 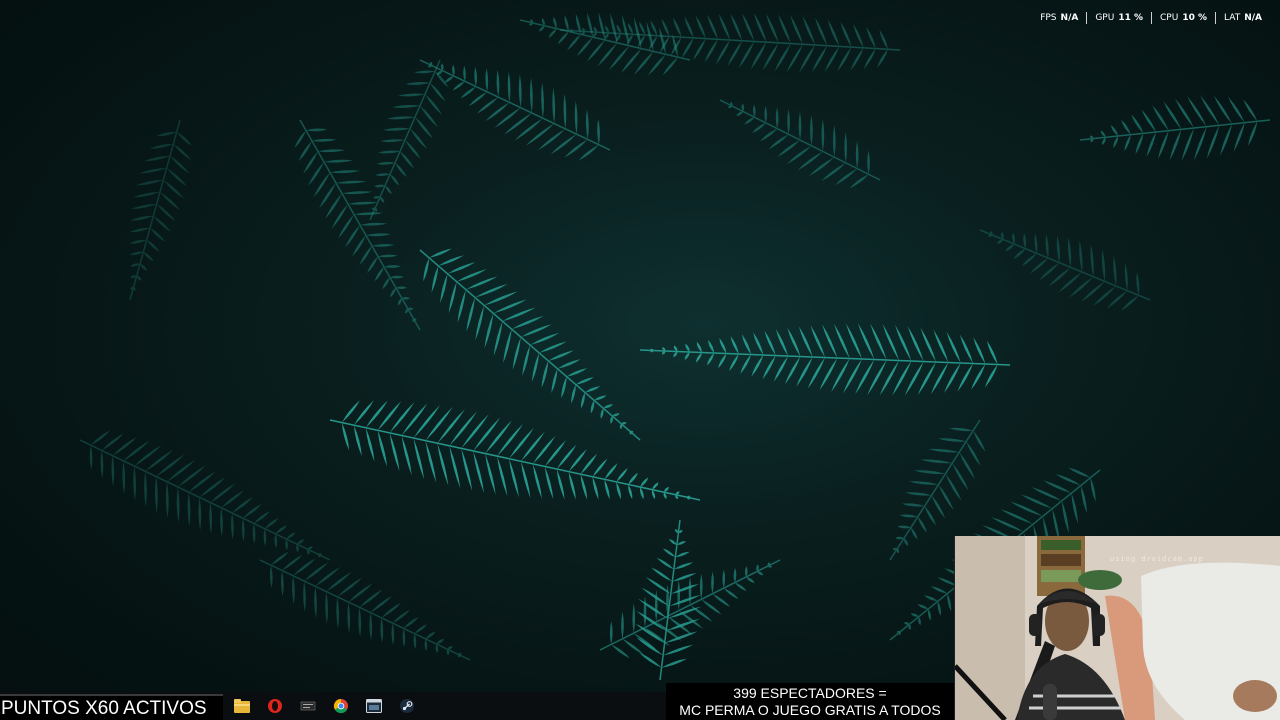 What do you see at coordinates (374, 706) in the screenshot?
I see `window-app-icon` at bounding box center [374, 706].